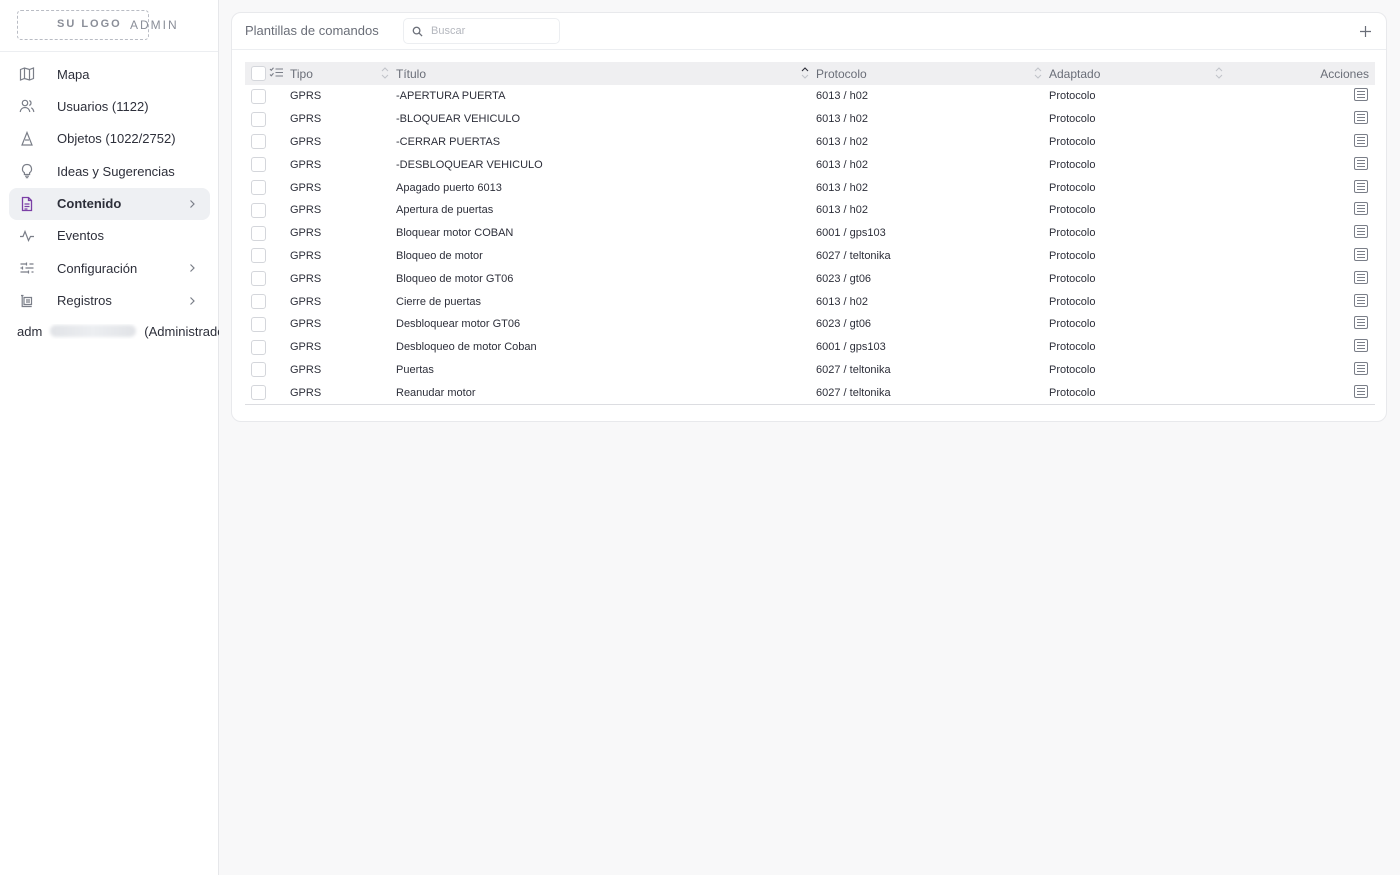  What do you see at coordinates (469, 164) in the screenshot?
I see `cell-titulo: -DESBLOQUEAR VEHICULO` at bounding box center [469, 164].